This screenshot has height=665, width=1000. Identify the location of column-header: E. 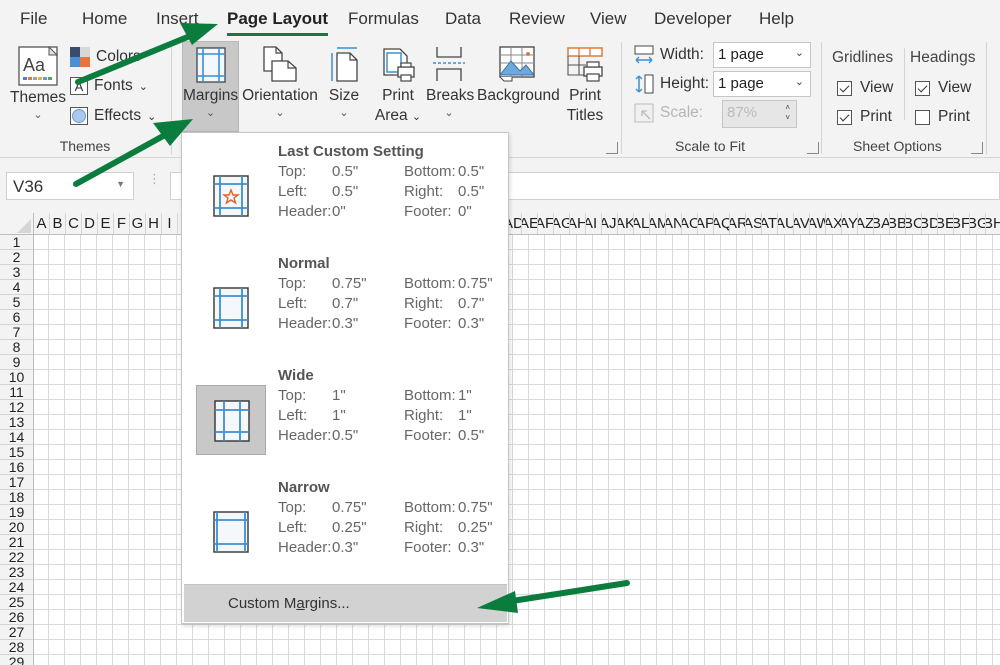
(106, 223).